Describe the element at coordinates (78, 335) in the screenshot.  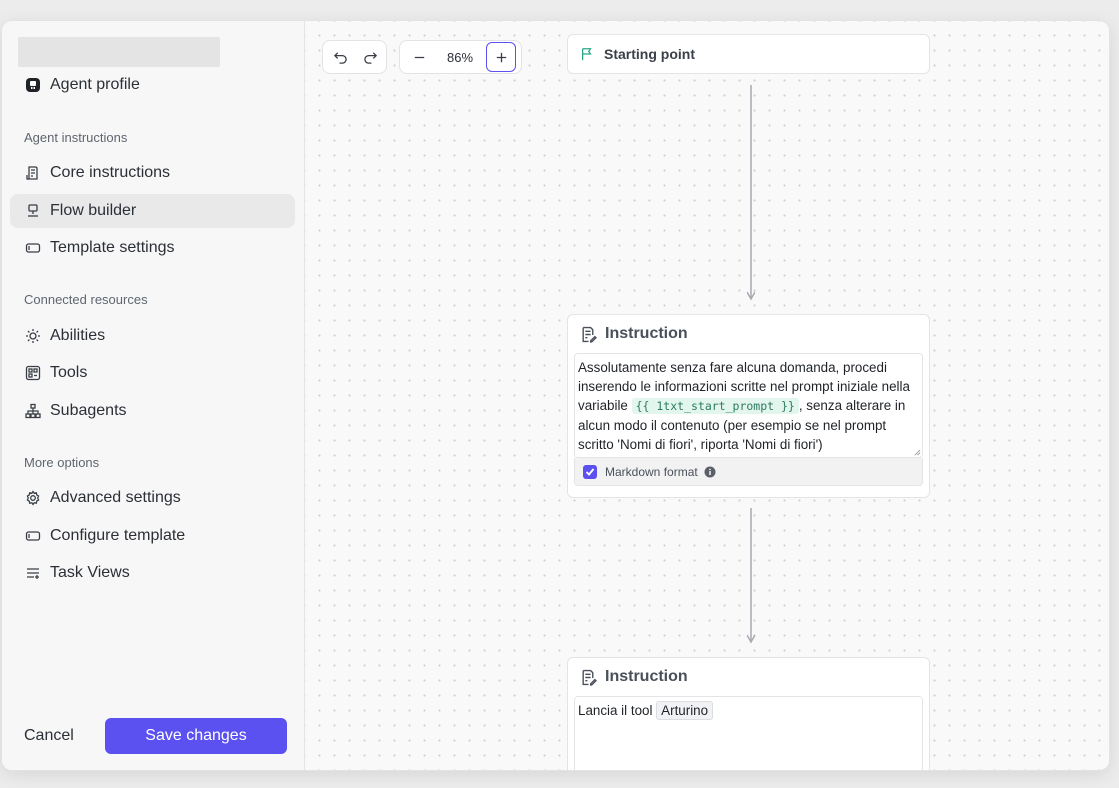
I see `sidebar-item-label: Abilities` at that location.